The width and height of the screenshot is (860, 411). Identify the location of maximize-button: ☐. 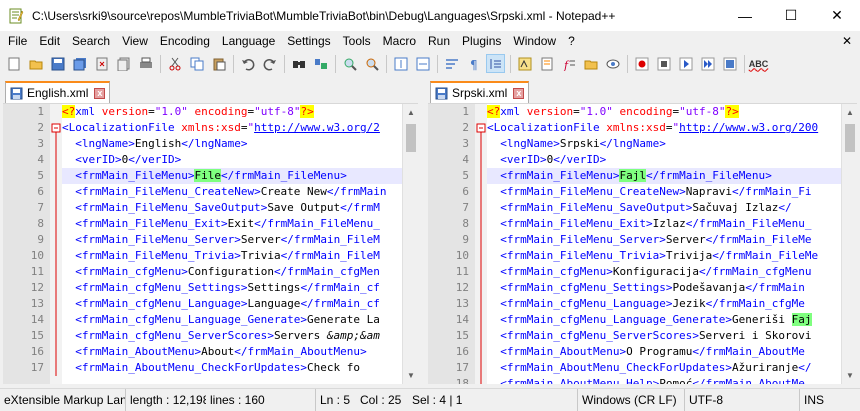
(791, 15).